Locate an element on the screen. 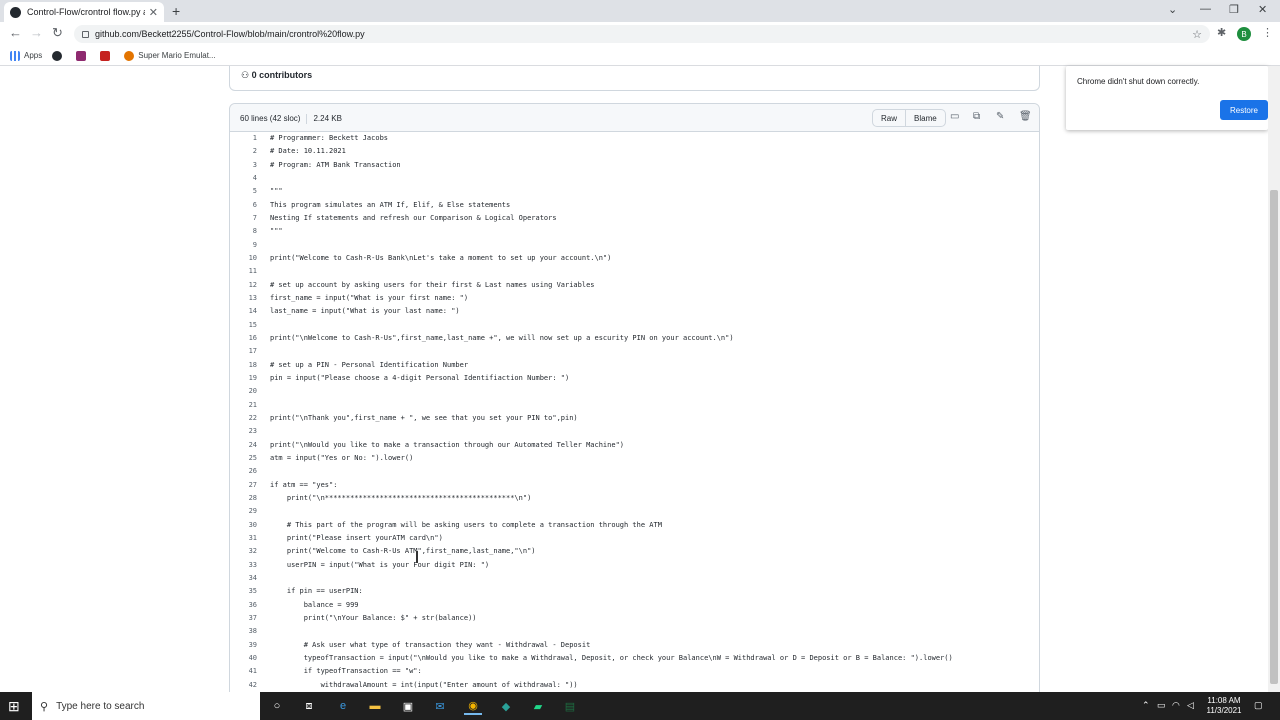 This screenshot has width=1280, height=720. forward-icon: → is located at coordinates (36, 32).